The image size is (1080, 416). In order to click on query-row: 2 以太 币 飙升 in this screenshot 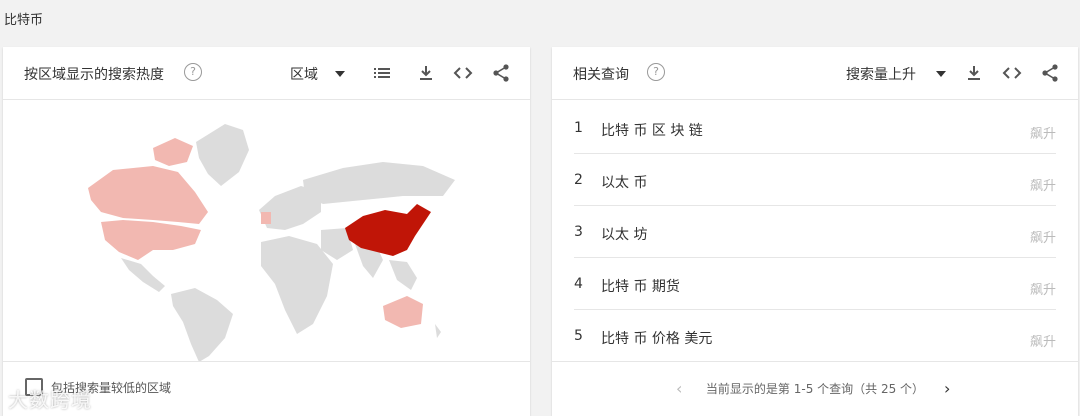, I will do `click(815, 179)`.